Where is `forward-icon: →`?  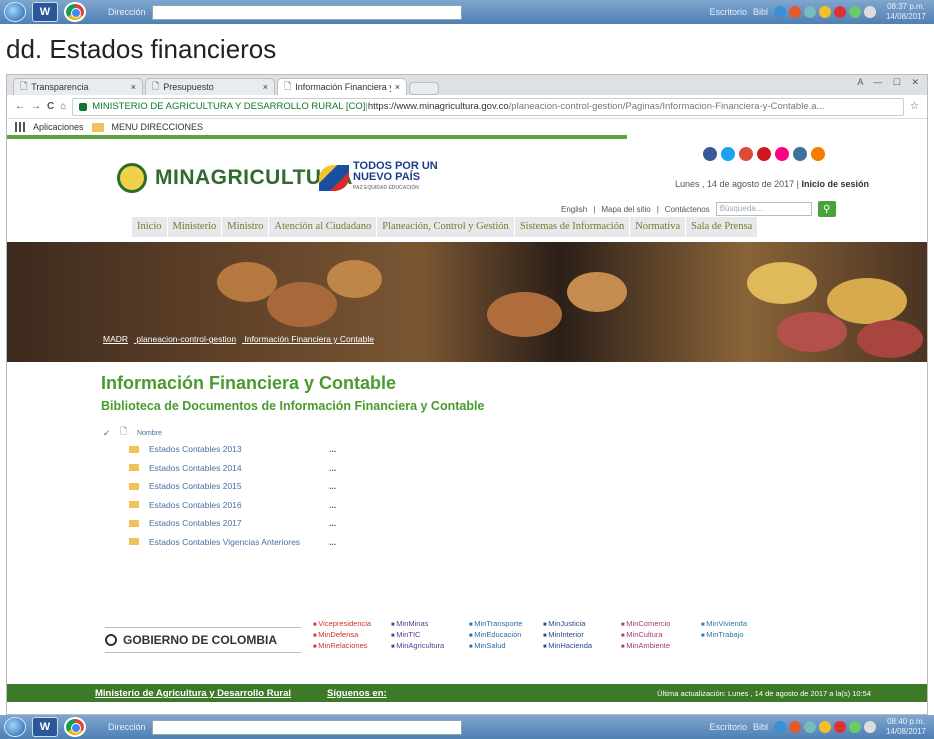
forward-icon: → is located at coordinates (36, 106).